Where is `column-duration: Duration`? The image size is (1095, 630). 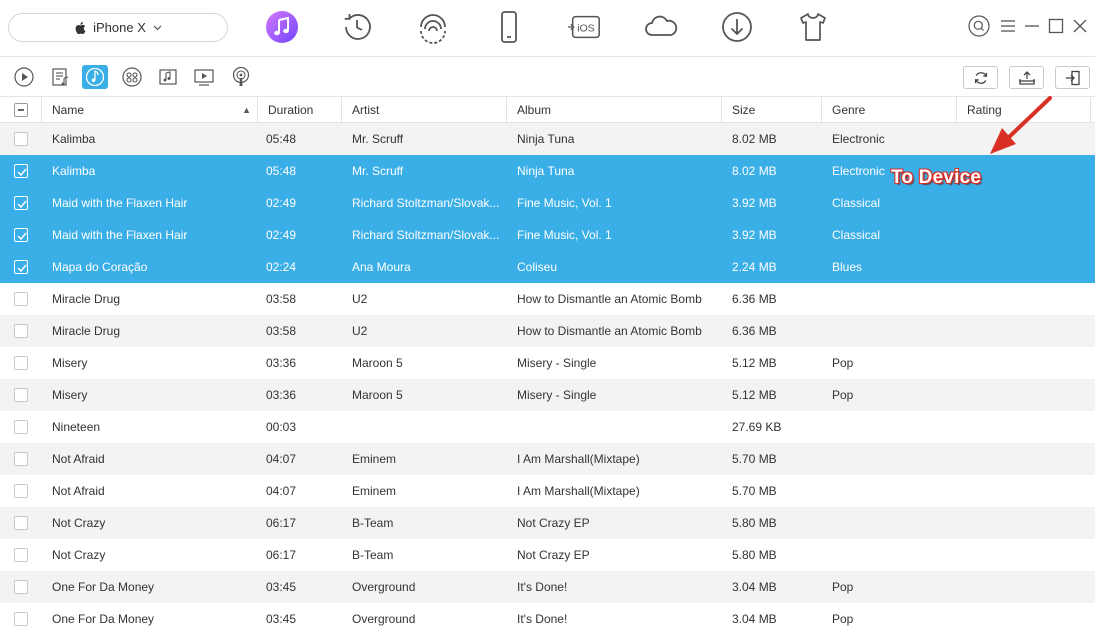 column-duration: Duration is located at coordinates (300, 110).